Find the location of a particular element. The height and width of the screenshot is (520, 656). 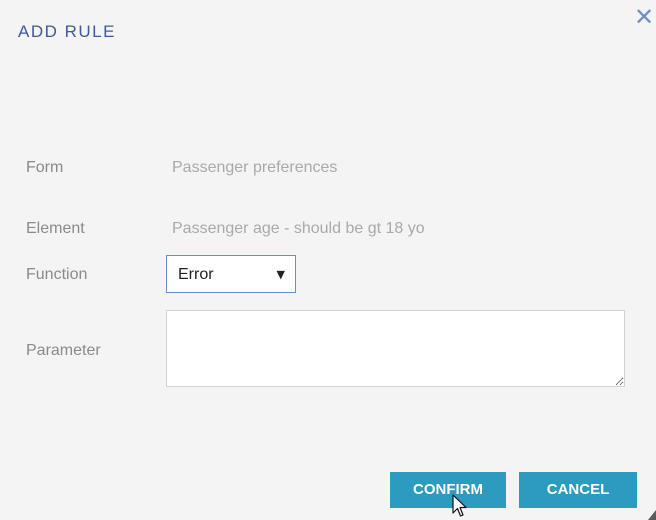

dialog-title: ADD RULE is located at coordinates (67, 31).